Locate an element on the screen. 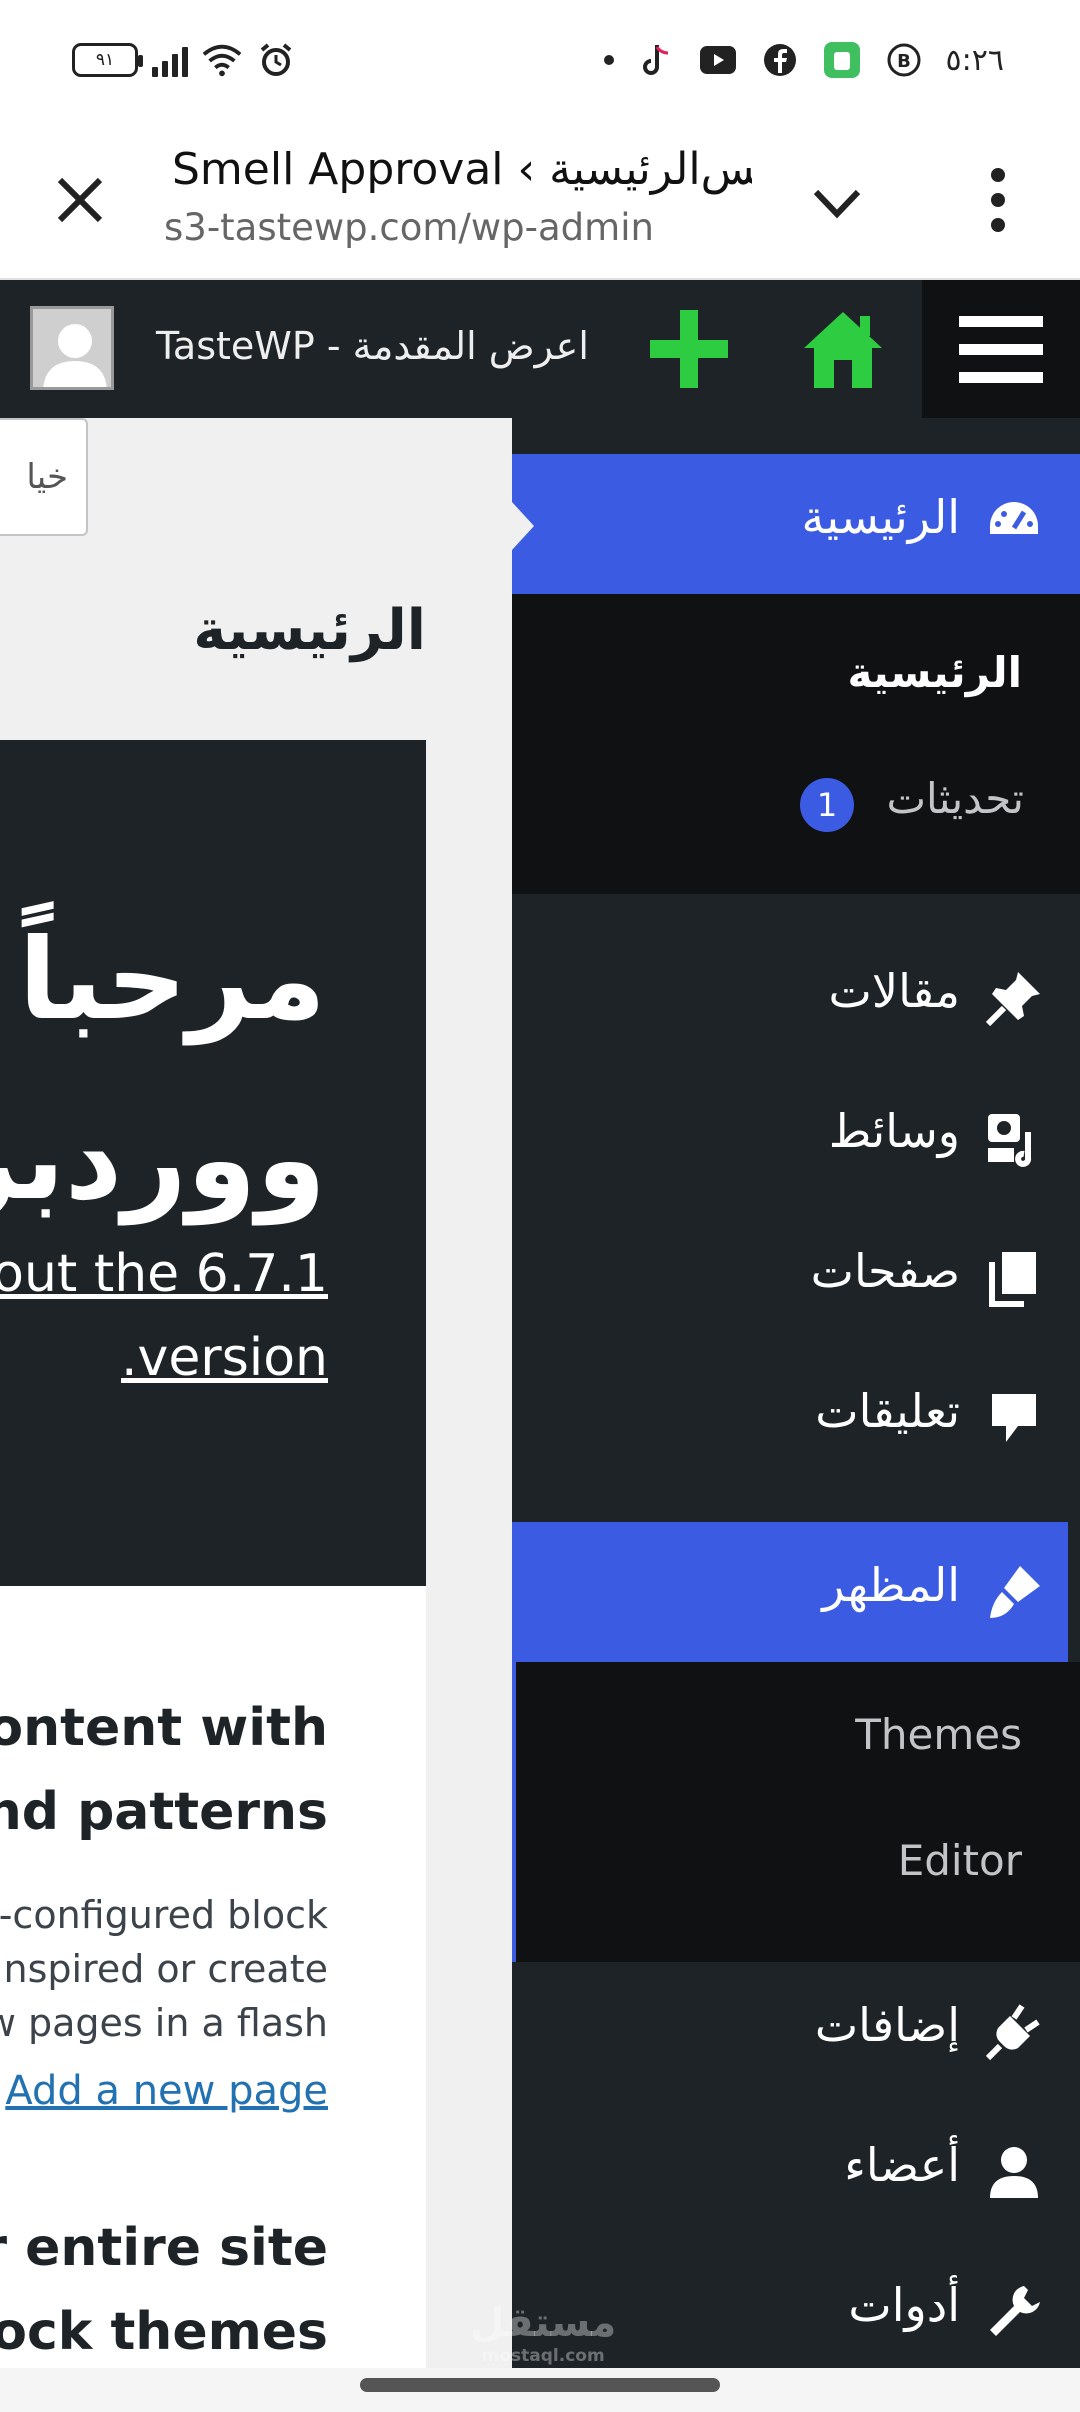  dashboard-icon is located at coordinates (1014, 524).